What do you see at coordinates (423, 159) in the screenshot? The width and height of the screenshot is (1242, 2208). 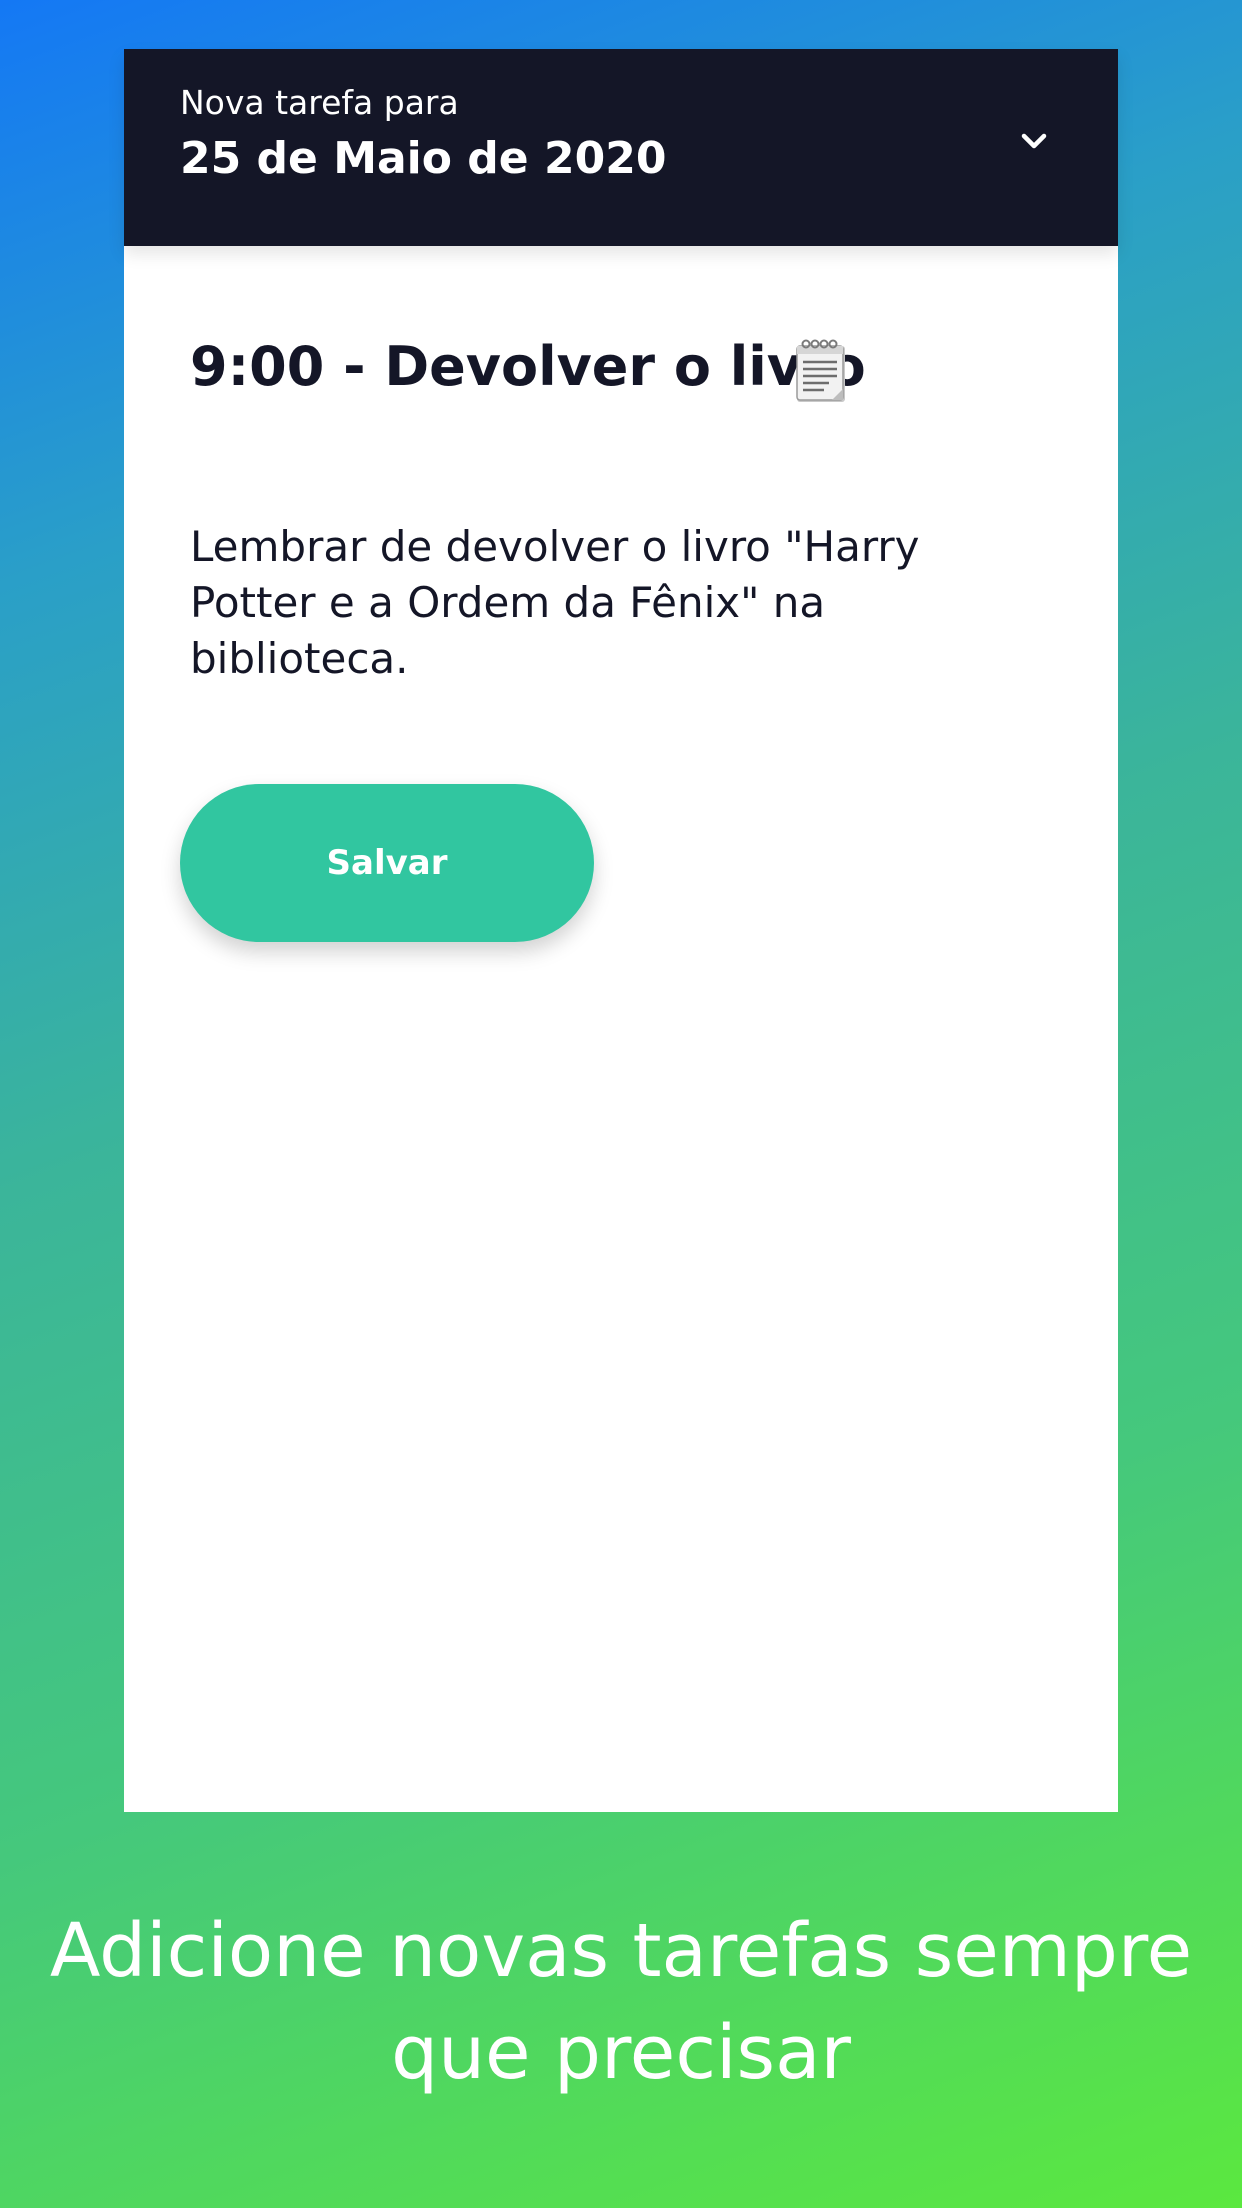 I see `header-date: 25 de Maio de 2020` at bounding box center [423, 159].